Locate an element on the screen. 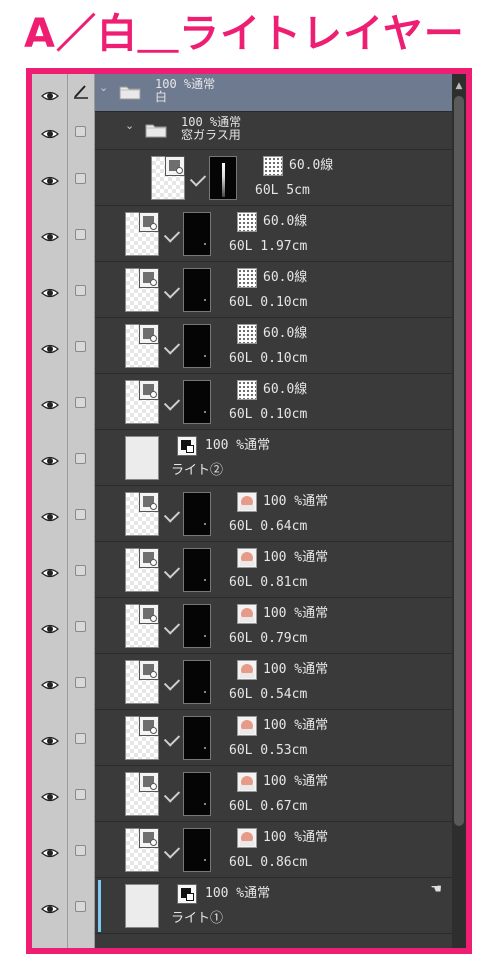 Image resolution: width=500 pixels, height=977 pixels. layer-content: ⌄ 100 %通常 窓ガラス用 is located at coordinates (279, 131).